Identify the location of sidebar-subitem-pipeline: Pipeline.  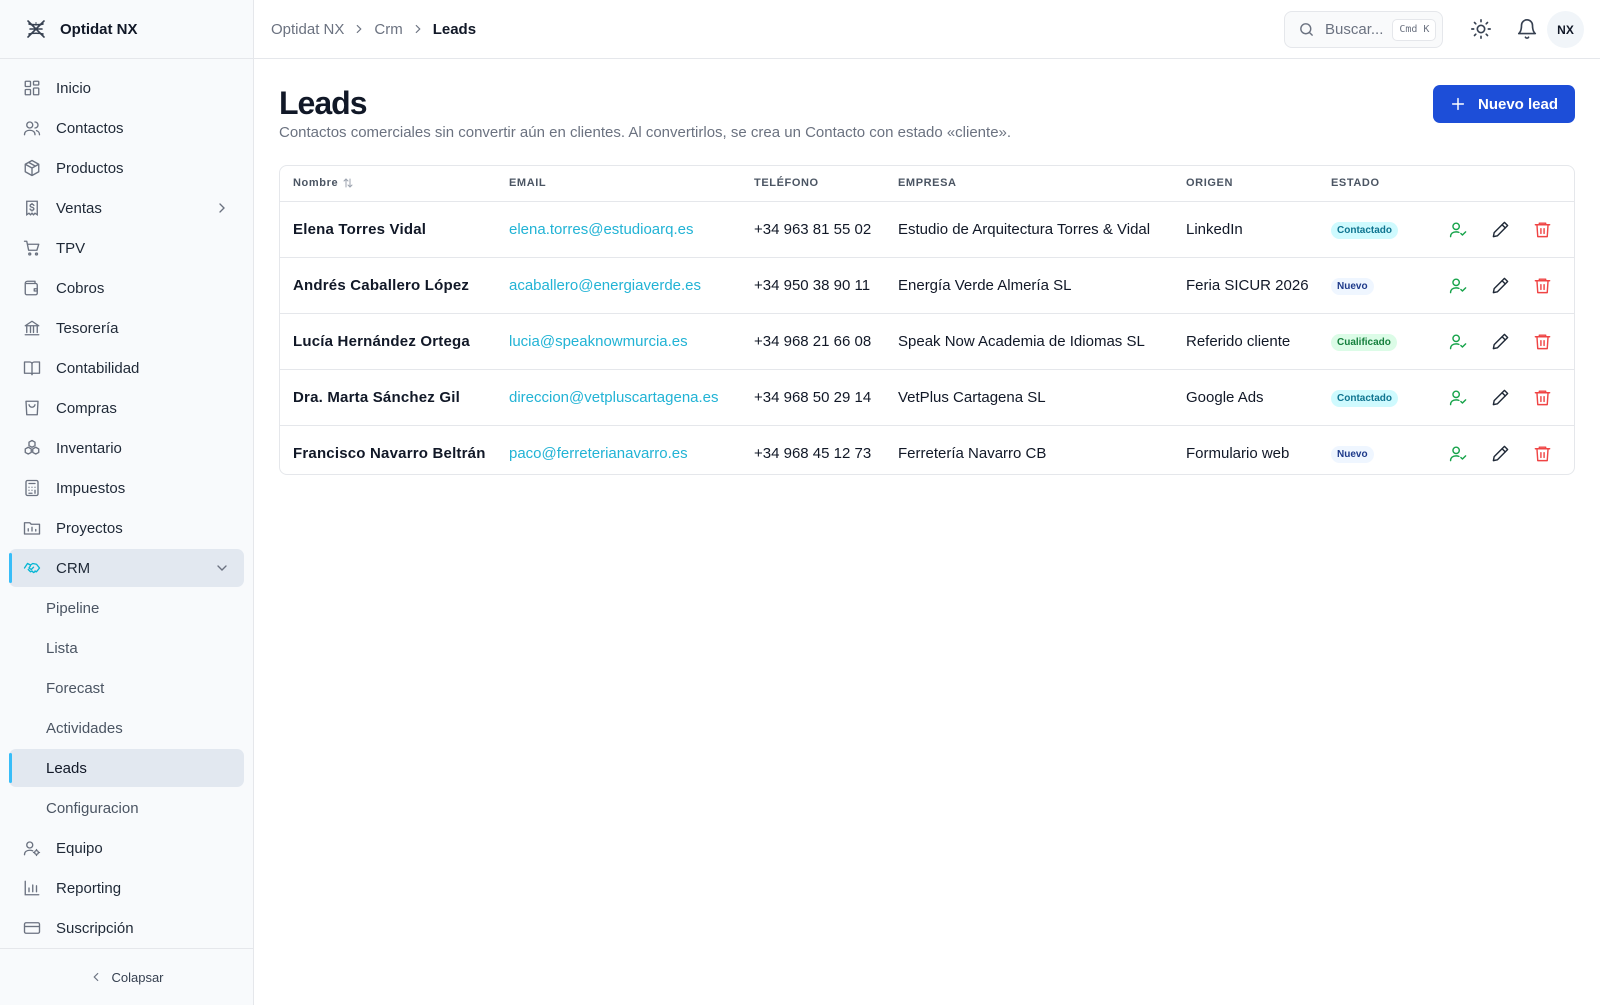
(126, 608).